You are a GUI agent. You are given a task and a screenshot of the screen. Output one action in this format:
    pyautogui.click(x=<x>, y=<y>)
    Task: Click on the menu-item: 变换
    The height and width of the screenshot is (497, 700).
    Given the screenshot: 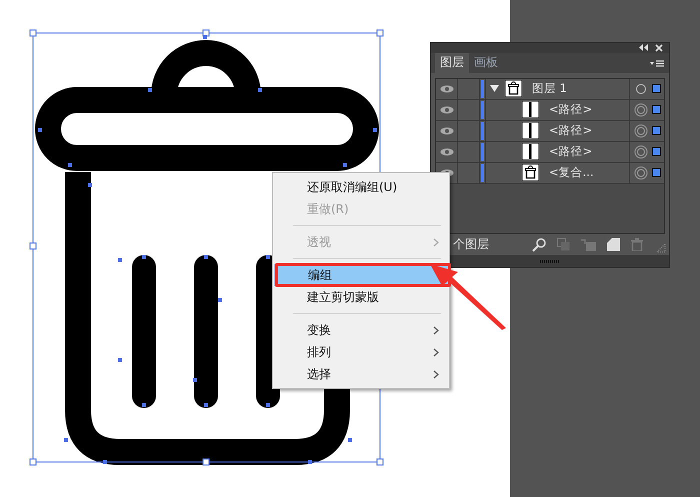 What is the action you would take?
    pyautogui.click(x=361, y=330)
    